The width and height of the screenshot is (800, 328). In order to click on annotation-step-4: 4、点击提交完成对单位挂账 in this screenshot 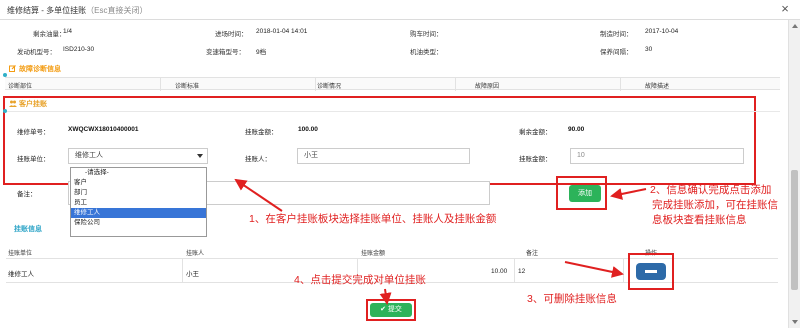, I will do `click(360, 280)`.